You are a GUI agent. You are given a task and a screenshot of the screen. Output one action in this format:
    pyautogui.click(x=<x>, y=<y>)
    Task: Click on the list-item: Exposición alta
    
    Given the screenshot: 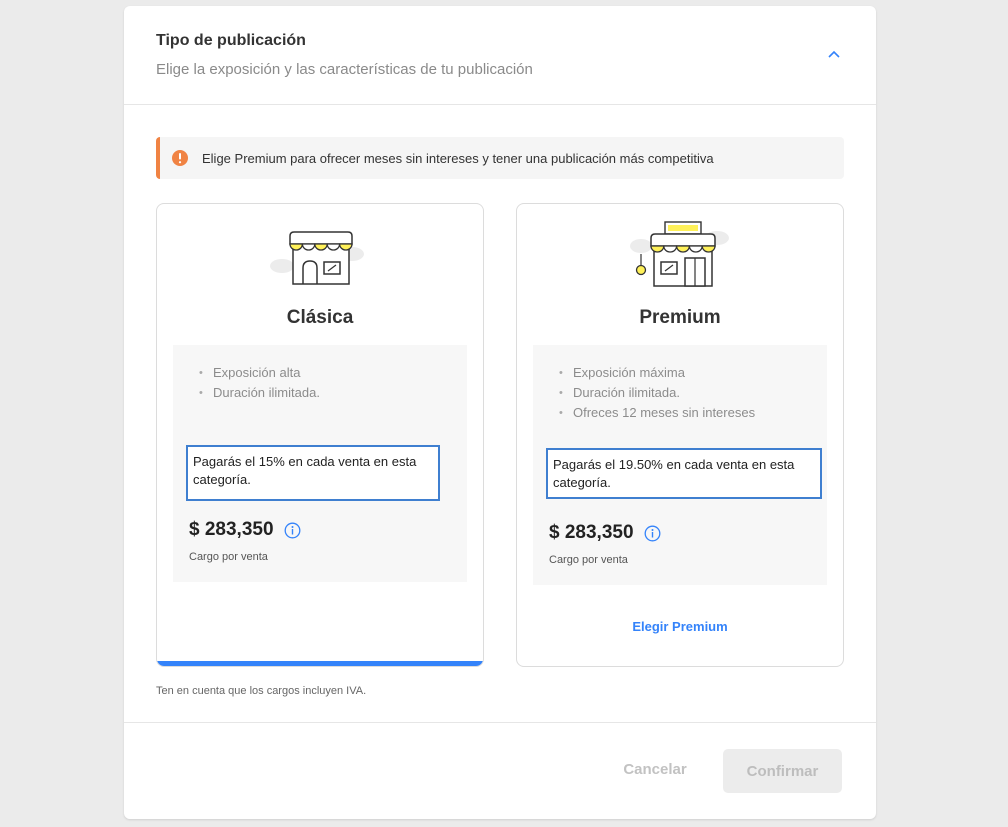 What is the action you would take?
    pyautogui.click(x=259, y=373)
    